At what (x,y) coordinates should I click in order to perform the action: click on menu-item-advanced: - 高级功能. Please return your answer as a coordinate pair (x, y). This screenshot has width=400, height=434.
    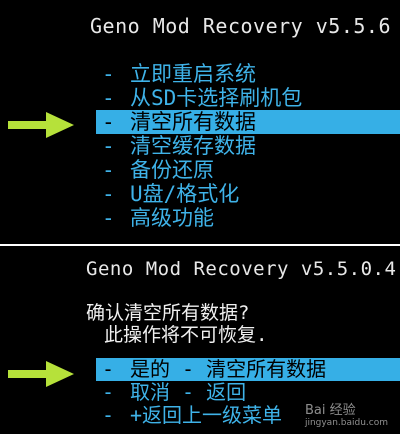
    Looking at the image, I should click on (200, 218).